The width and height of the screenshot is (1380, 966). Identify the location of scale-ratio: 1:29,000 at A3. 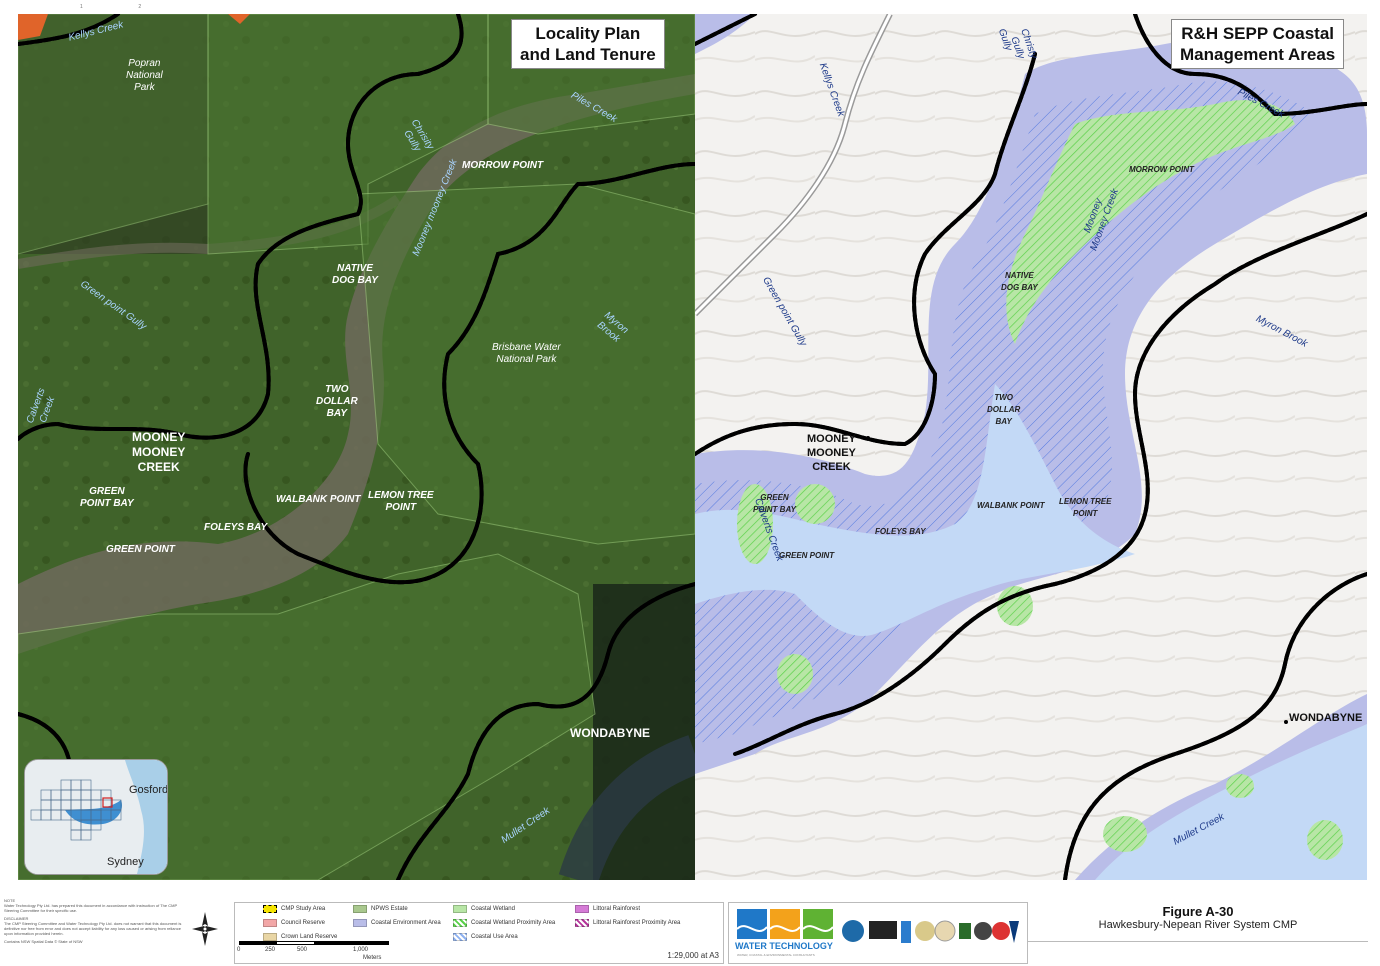
(693, 955).